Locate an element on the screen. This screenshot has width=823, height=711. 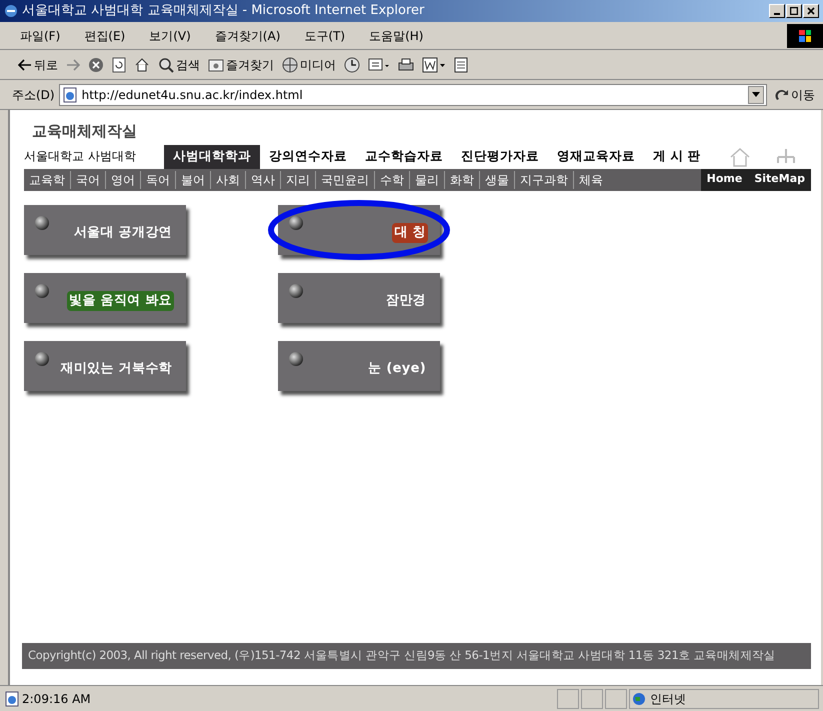
search-icon is located at coordinates (166, 64).